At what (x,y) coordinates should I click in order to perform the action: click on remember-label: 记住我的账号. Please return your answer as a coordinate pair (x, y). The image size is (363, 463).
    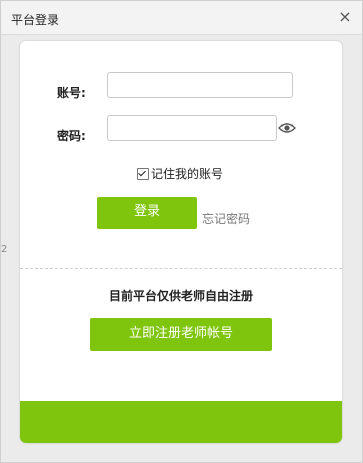
    Looking at the image, I should click on (187, 174).